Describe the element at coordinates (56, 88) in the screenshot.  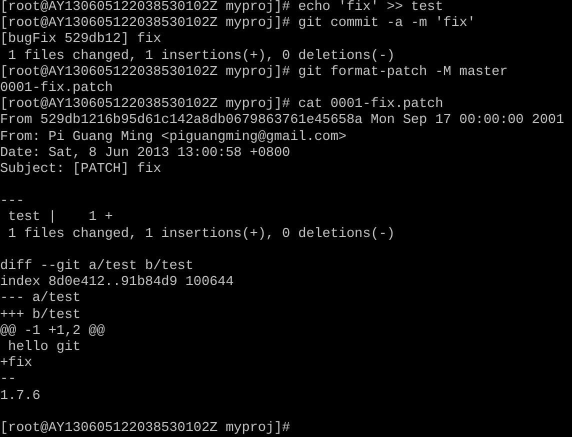
I see `terminal-line: 0001-fix.patch` at that location.